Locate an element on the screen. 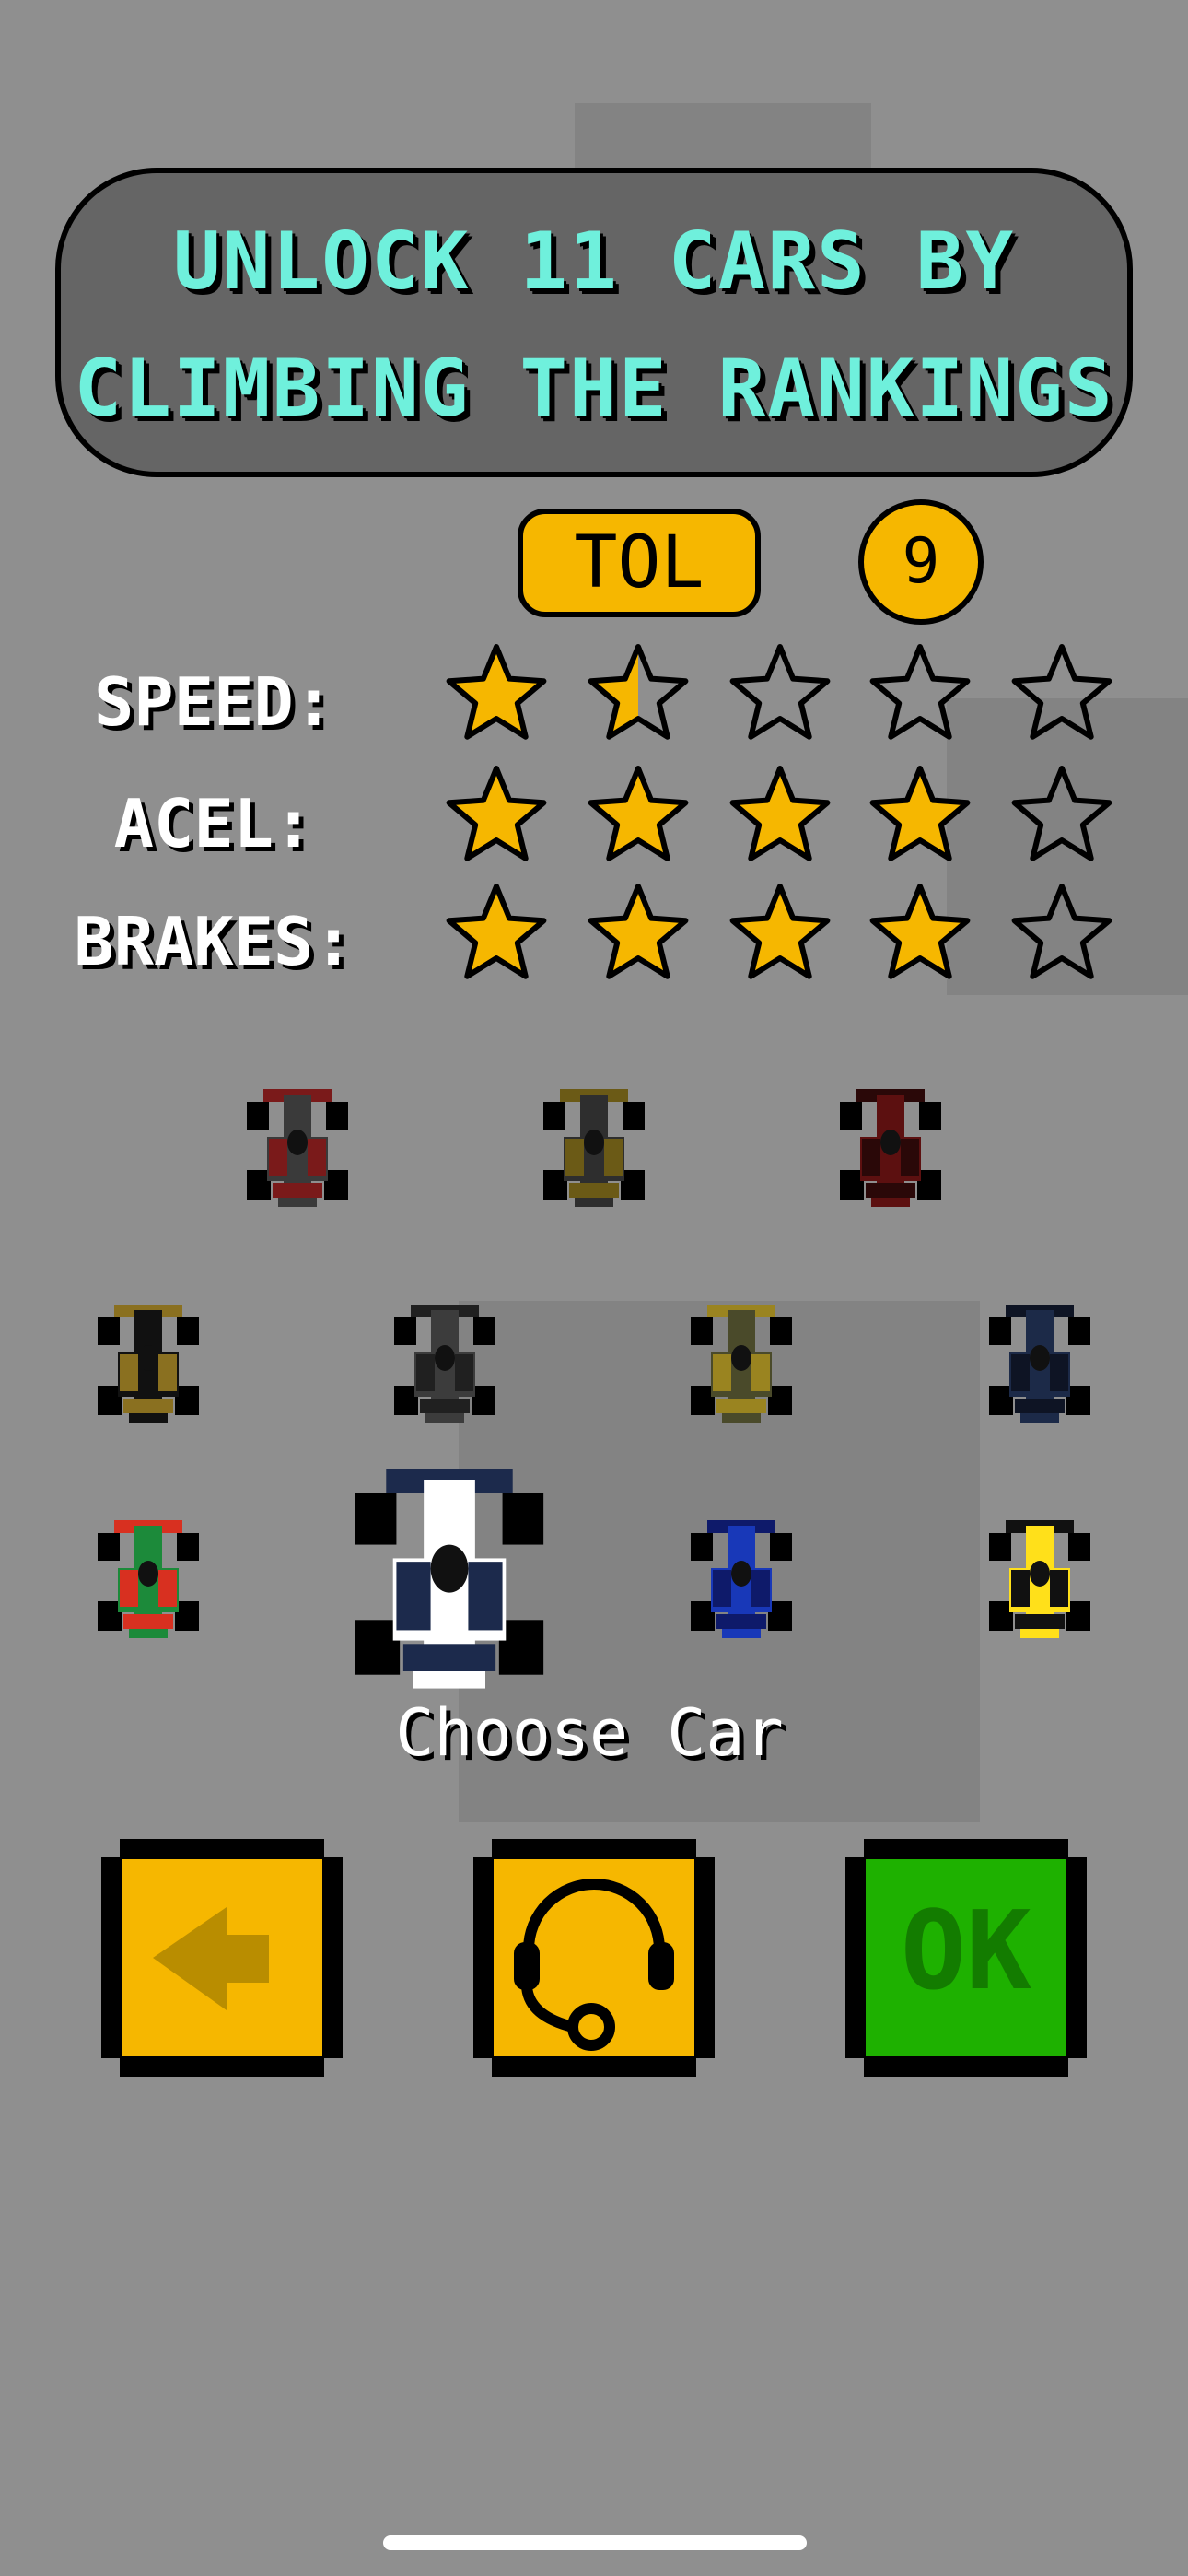  ok-label: OK is located at coordinates (966, 1950).